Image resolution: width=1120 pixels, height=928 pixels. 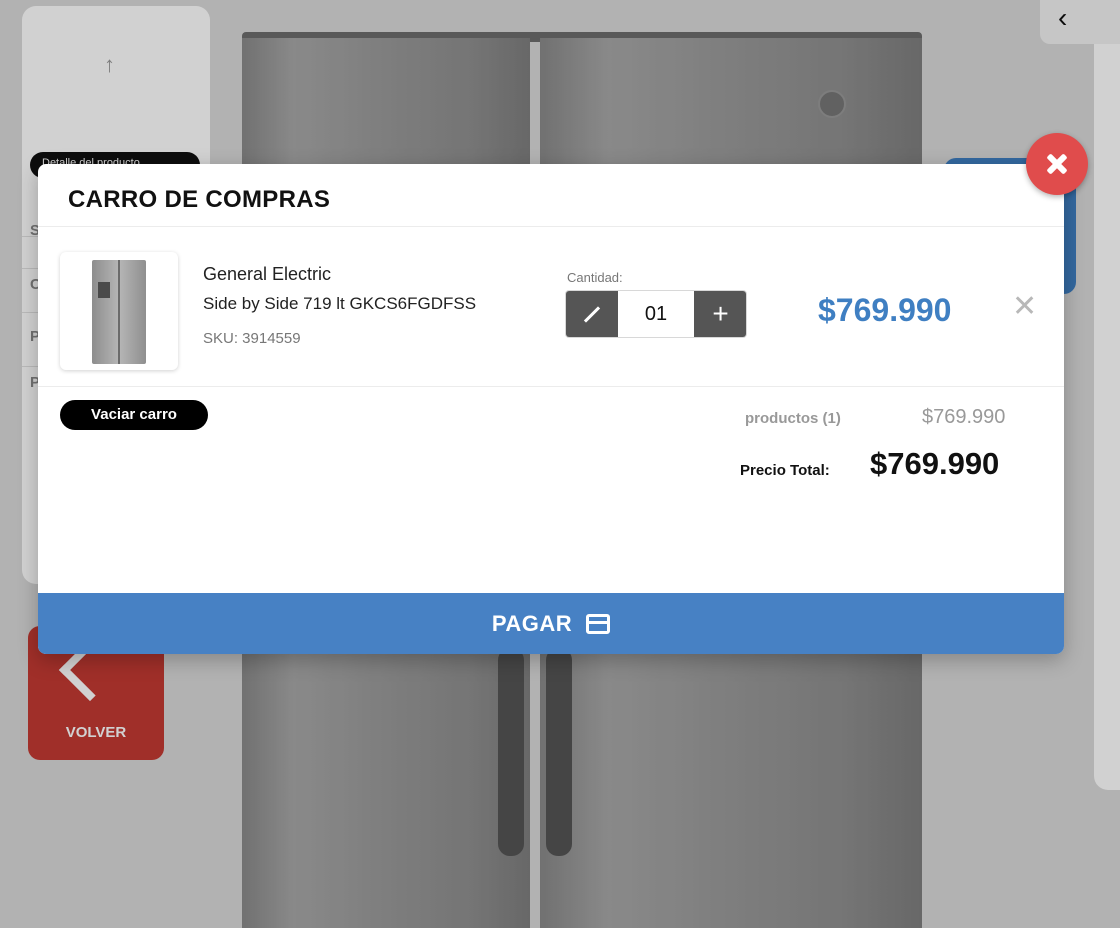 I want to click on products-subtotal: $769.990, so click(x=964, y=417).